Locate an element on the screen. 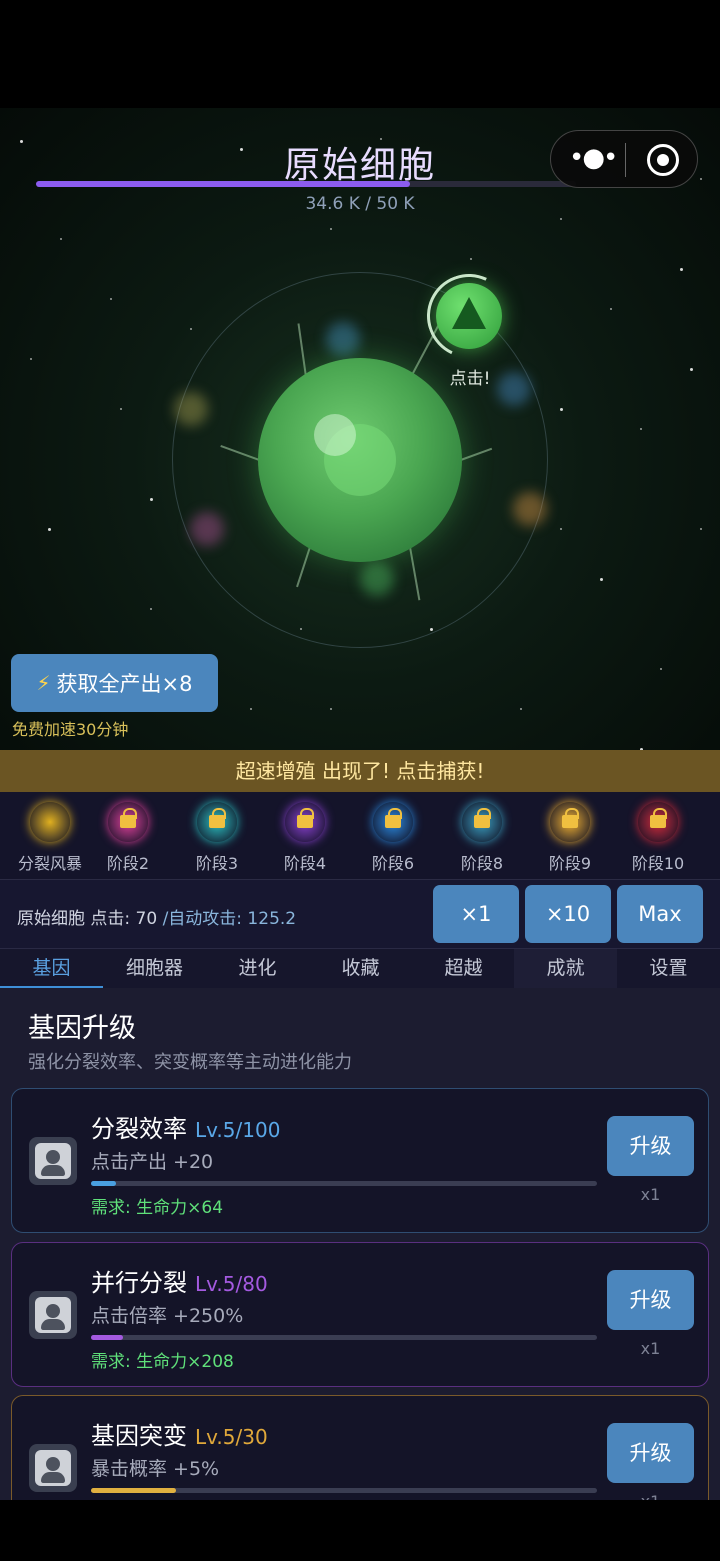  tap-label: 点击! is located at coordinates (470, 379).